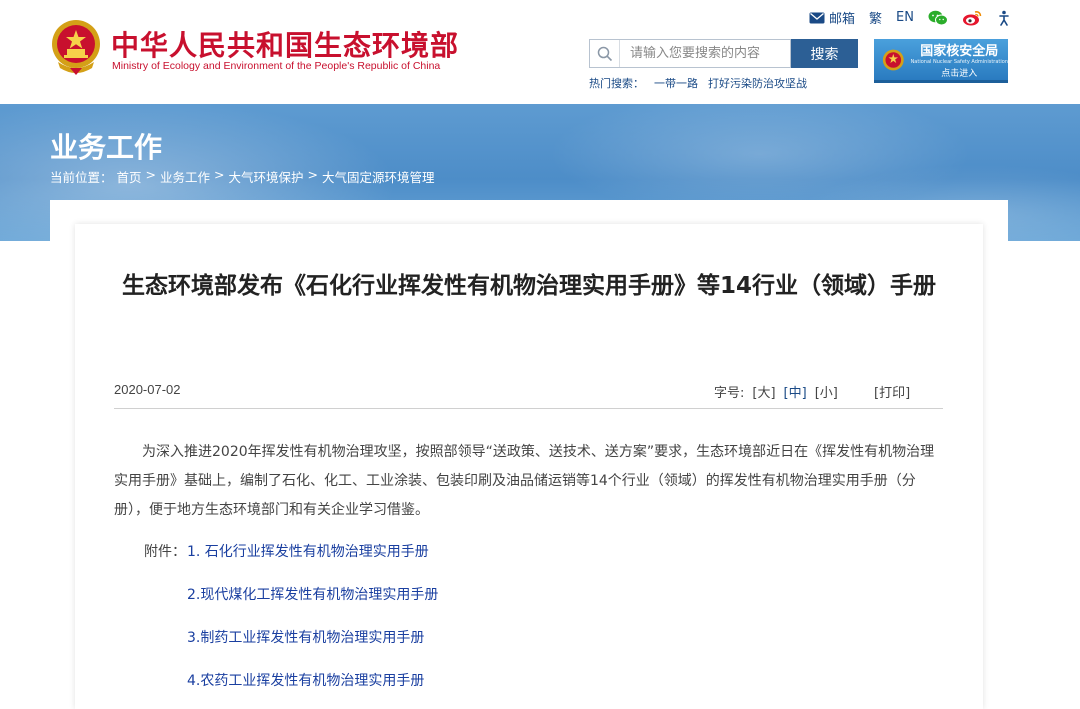 The height and width of the screenshot is (709, 1080). What do you see at coordinates (763, 391) in the screenshot?
I see `font-size-large-button: [大]` at bounding box center [763, 391].